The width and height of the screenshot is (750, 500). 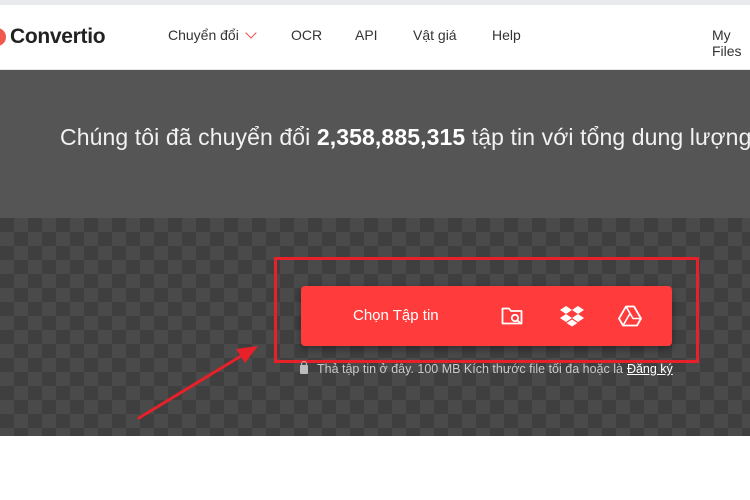 I want to click on chevron-down-icon, so click(x=251, y=33).